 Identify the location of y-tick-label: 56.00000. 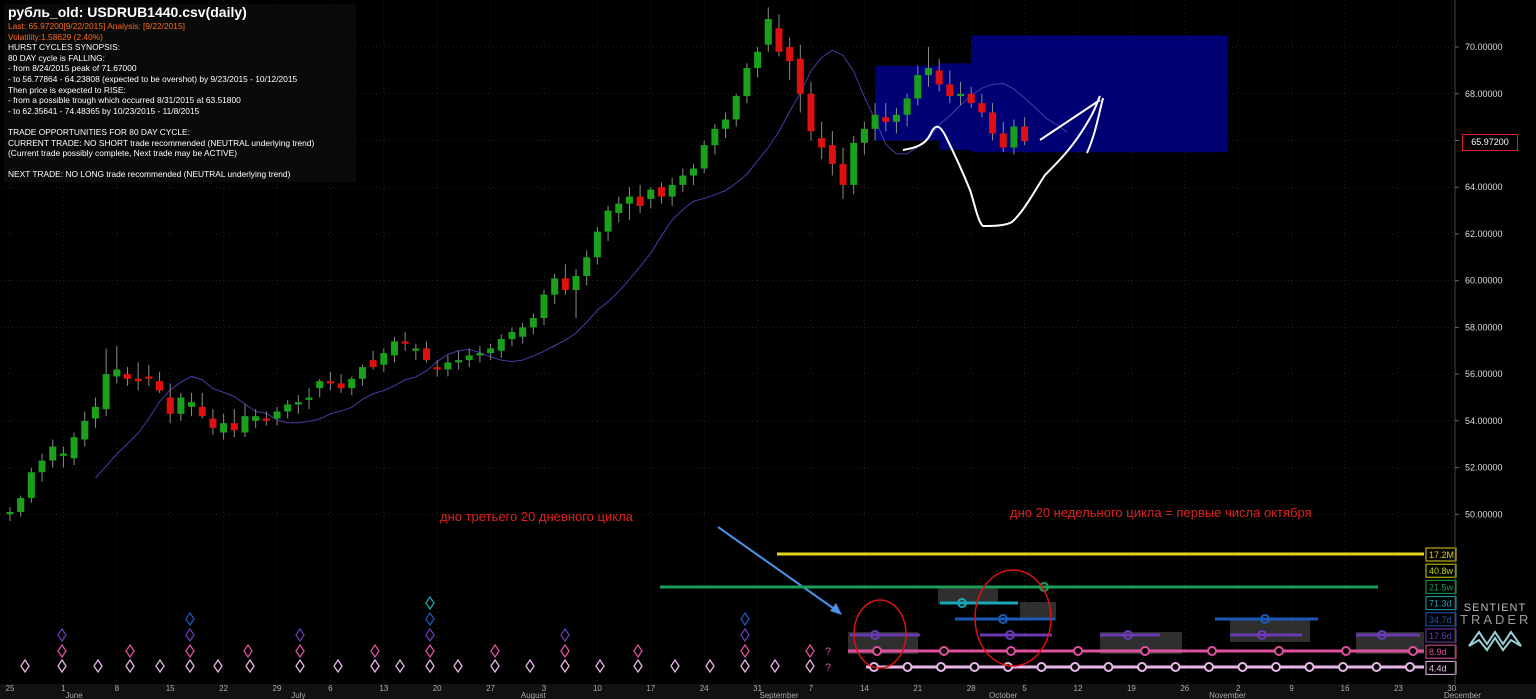
(1484, 374).